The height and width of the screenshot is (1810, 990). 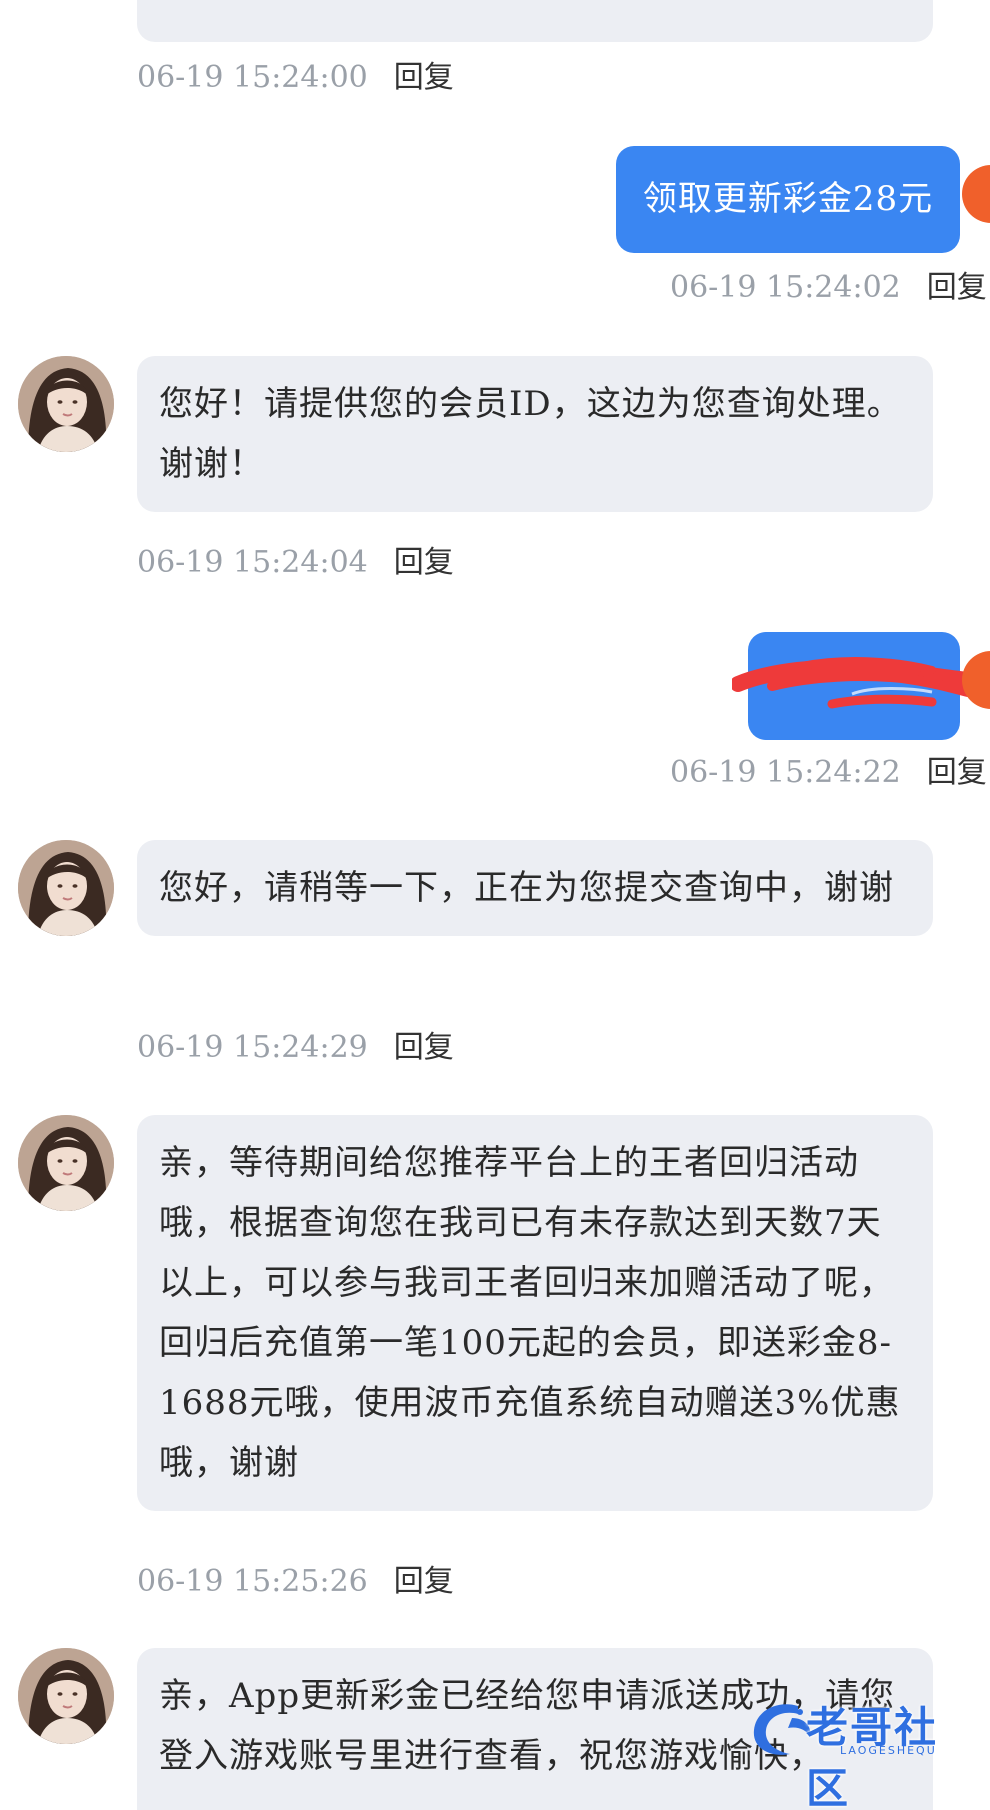 What do you see at coordinates (888, 1750) in the screenshot?
I see `watermark-subtext: LAOGESHEQU` at bounding box center [888, 1750].